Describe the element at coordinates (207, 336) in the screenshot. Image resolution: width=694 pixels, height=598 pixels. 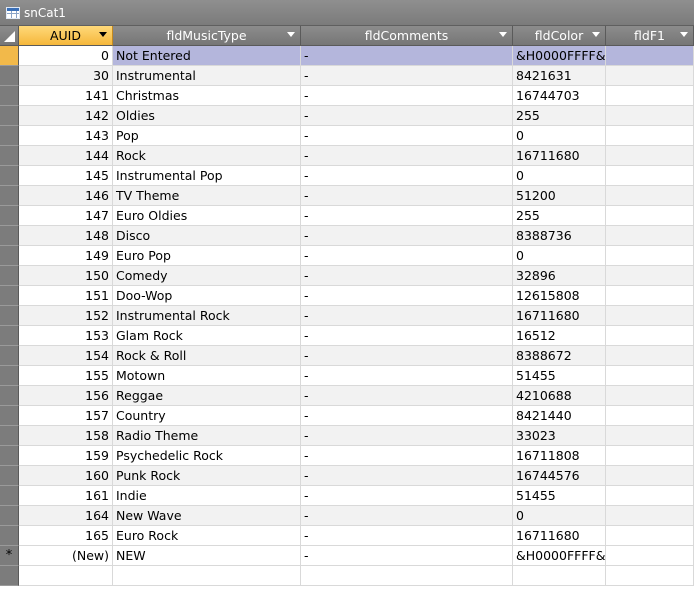
I see `cell-fldmusictype: Glam Rock` at that location.